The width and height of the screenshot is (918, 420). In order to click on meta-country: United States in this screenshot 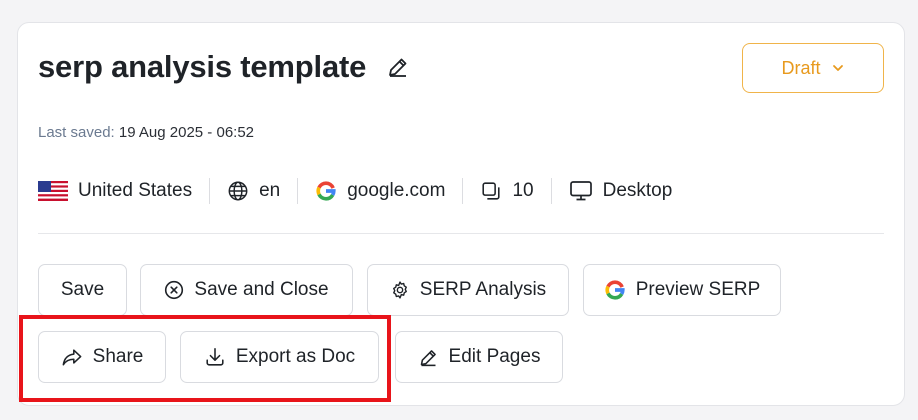, I will do `click(115, 191)`.